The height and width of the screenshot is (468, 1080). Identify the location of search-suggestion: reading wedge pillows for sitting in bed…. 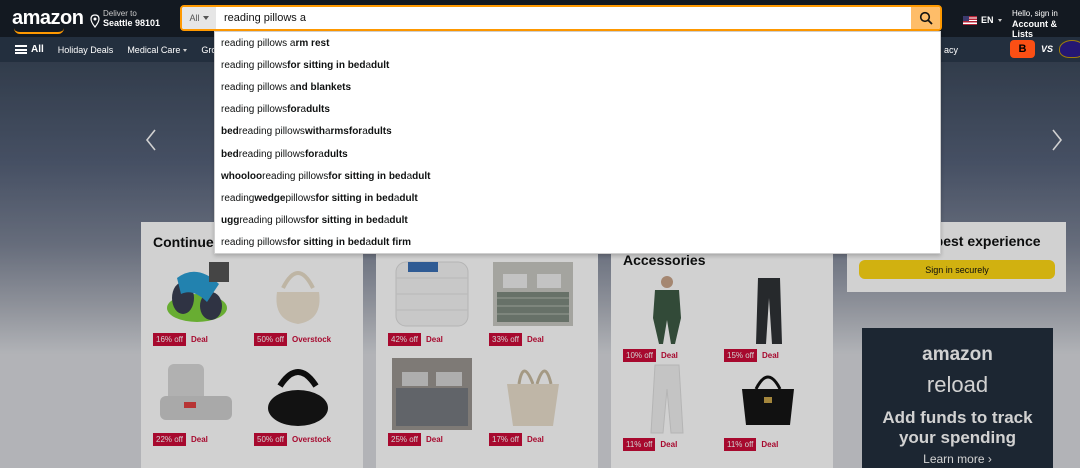
(577, 198).